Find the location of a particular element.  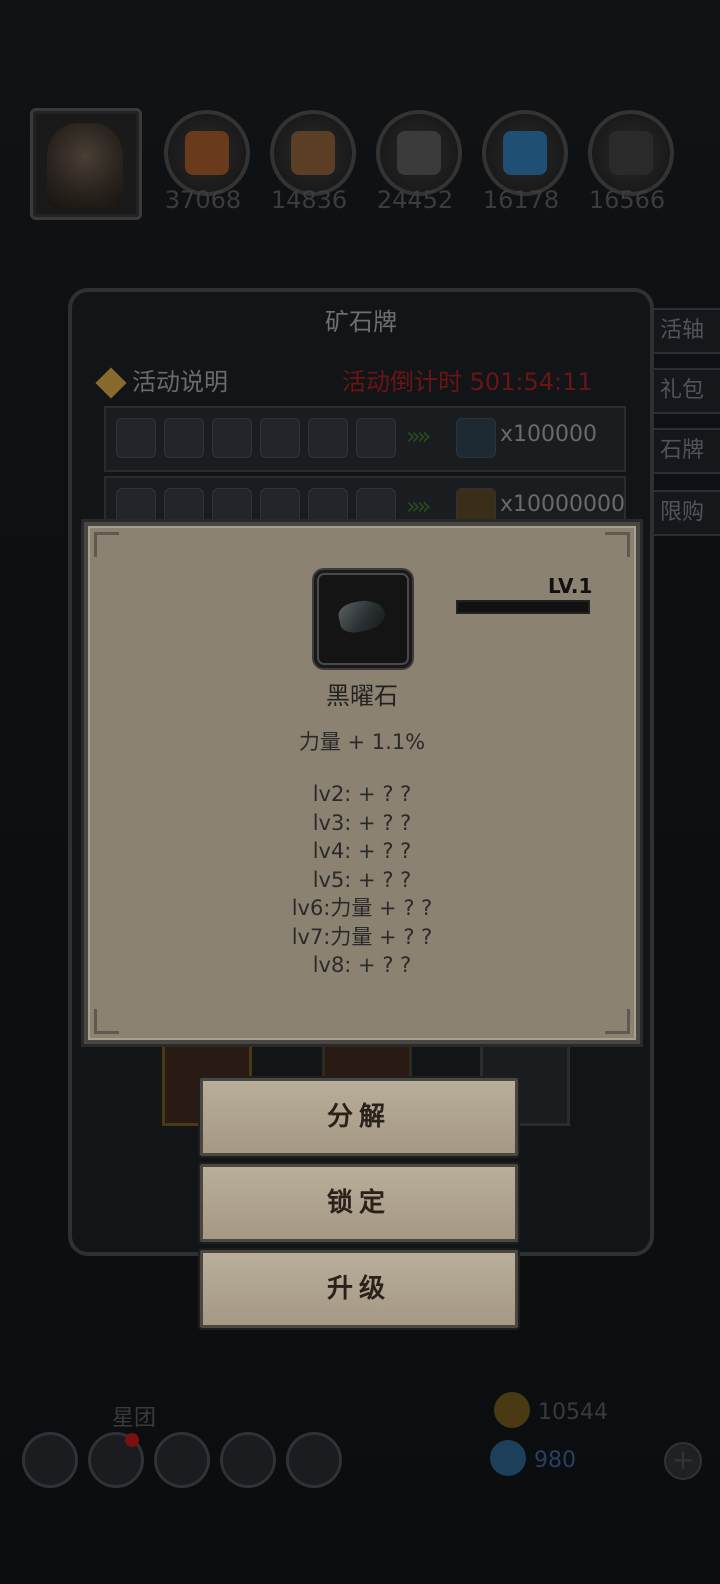

decompose-button: 分解 is located at coordinates (359, 1117).